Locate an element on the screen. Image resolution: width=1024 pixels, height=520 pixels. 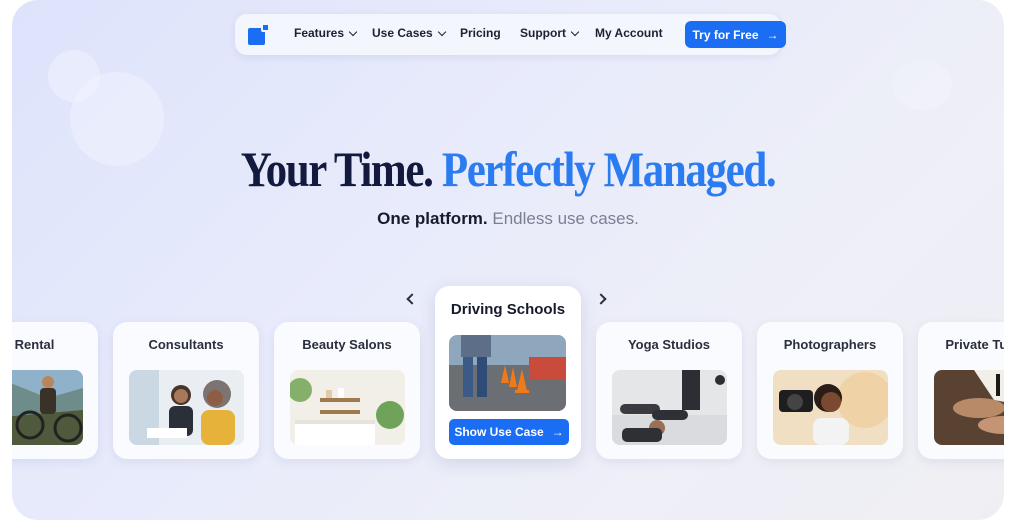
chevron-right-icon is located at coordinates (602, 299).